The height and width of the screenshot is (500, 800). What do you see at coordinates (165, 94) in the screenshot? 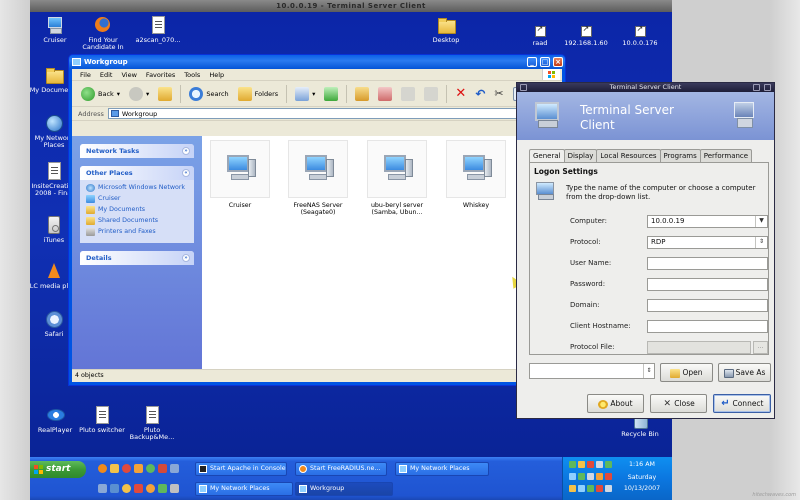
I see `up-folder-button` at bounding box center [165, 94].